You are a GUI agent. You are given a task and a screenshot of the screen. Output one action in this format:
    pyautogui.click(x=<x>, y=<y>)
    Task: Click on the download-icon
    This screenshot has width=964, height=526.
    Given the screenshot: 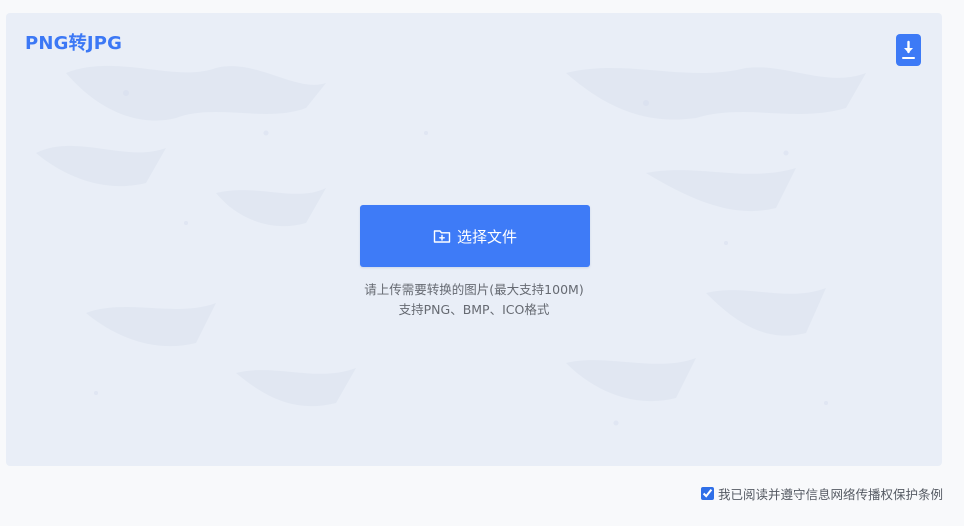 What is the action you would take?
    pyautogui.click(x=908, y=49)
    